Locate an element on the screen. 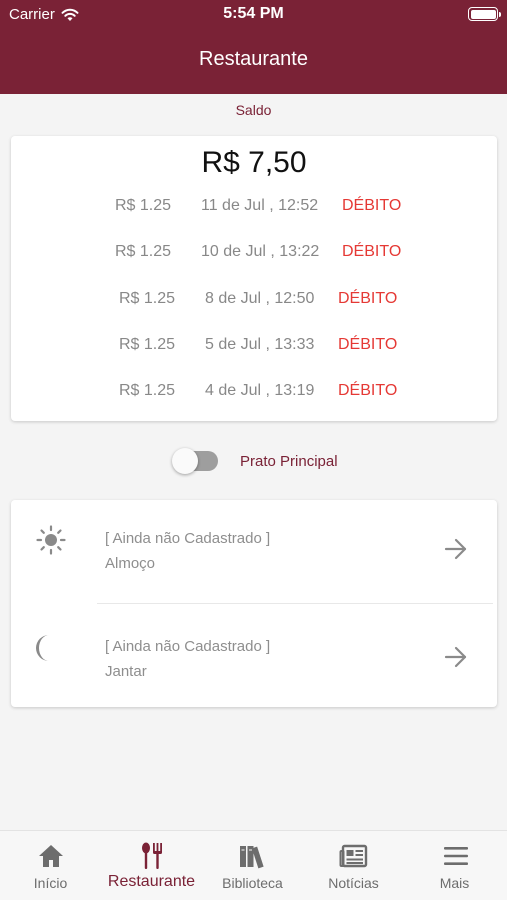 This screenshot has width=507, height=900. main-dish-toggle-label: Prato Principal is located at coordinates (289, 461).